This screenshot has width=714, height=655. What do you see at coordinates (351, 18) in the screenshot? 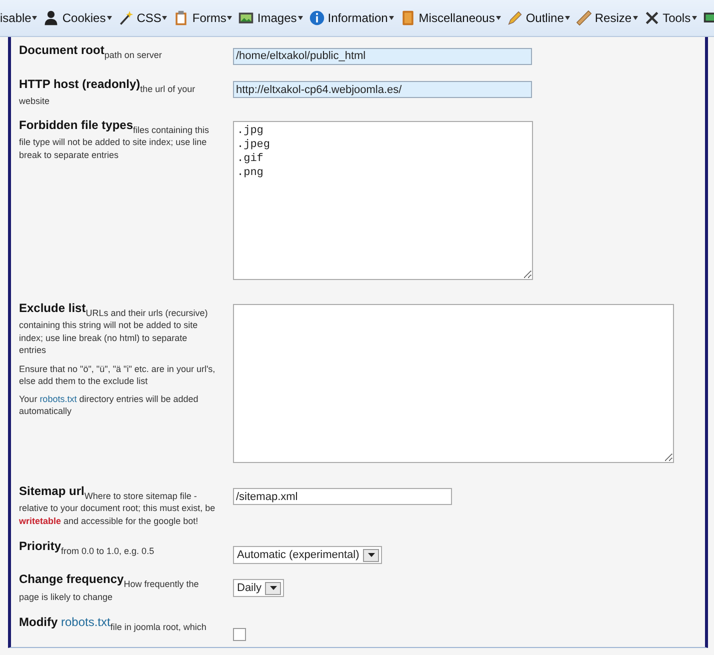
I see `toolbar-menu: Information` at bounding box center [351, 18].